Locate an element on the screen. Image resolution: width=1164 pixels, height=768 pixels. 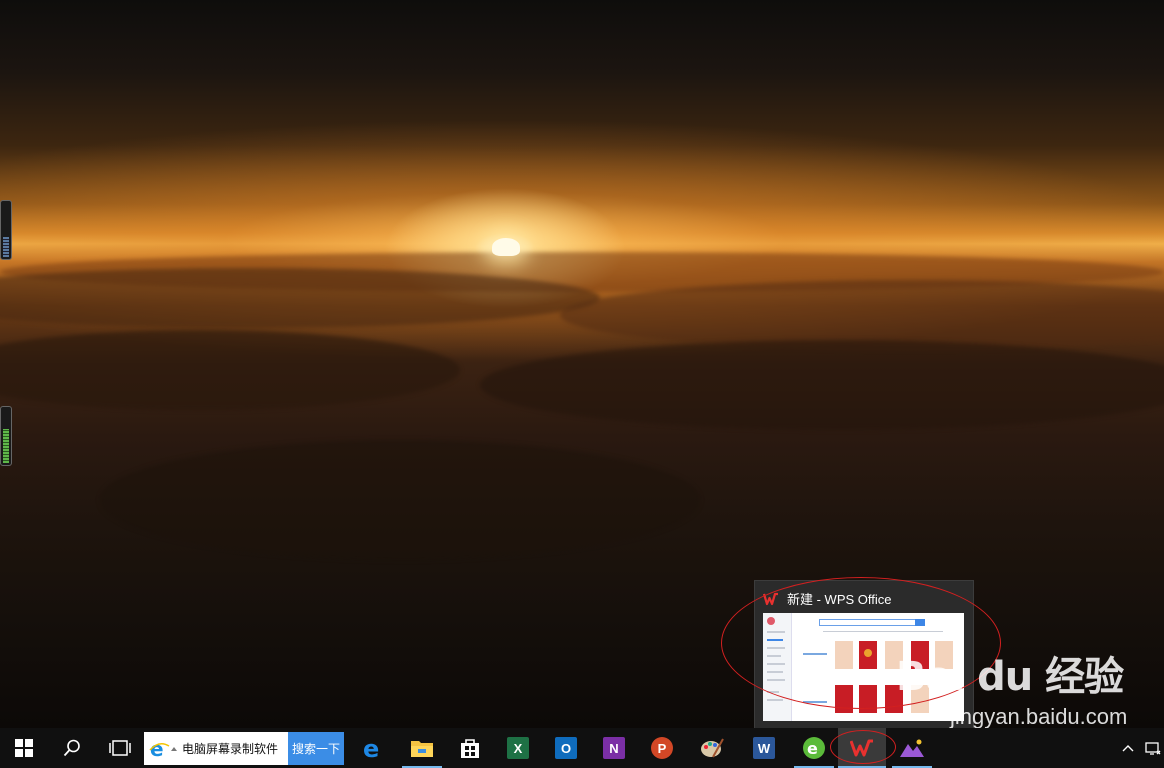
taskbar-app-excel: X is located at coordinates (518, 748).